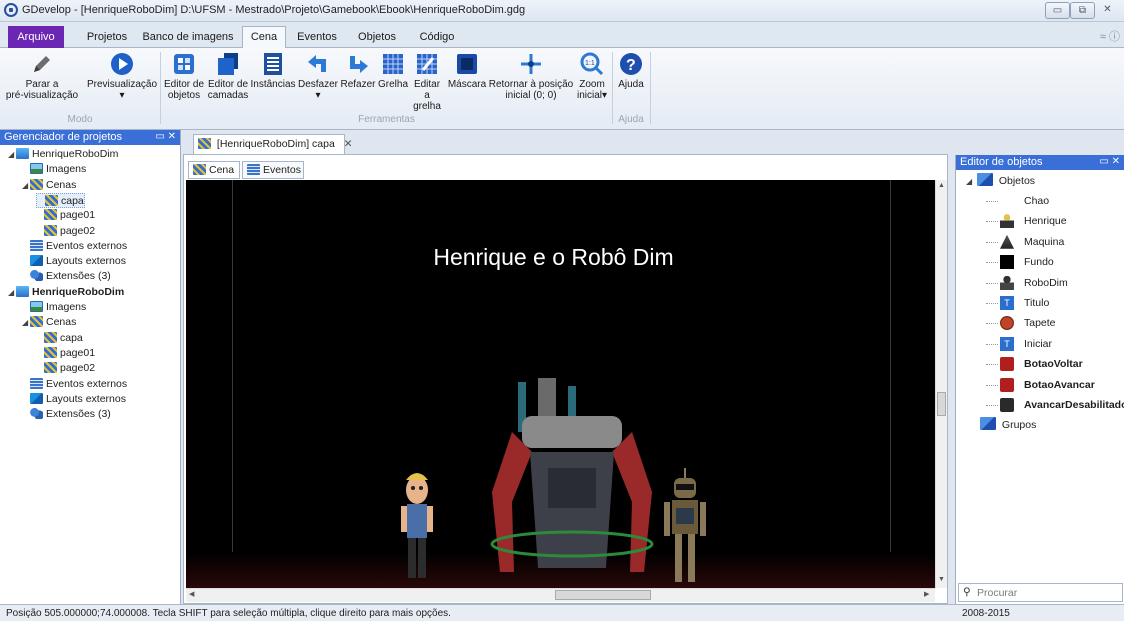 Image resolution: width=1124 pixels, height=621 pixels. What do you see at coordinates (941, 185) in the screenshot?
I see `scroll-up-icon: ▲` at bounding box center [941, 185].